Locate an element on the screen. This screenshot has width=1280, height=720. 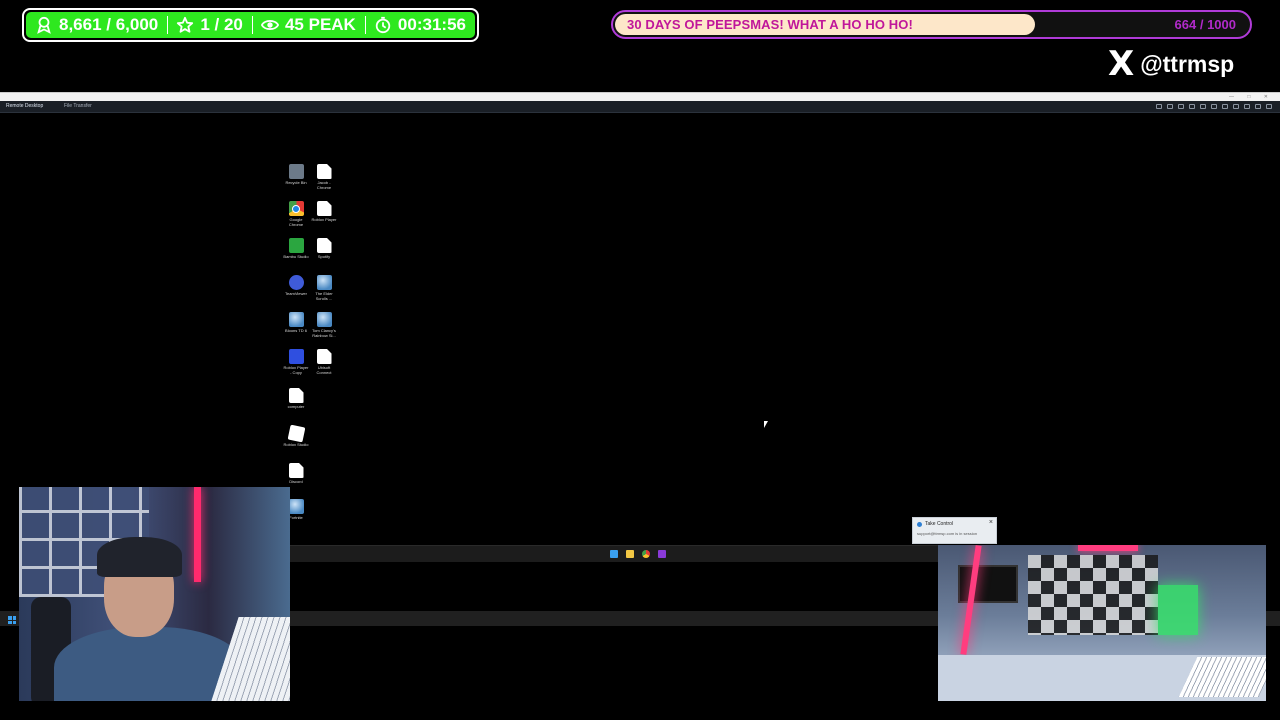
remote-taskbar is located at coordinates (615, 553).